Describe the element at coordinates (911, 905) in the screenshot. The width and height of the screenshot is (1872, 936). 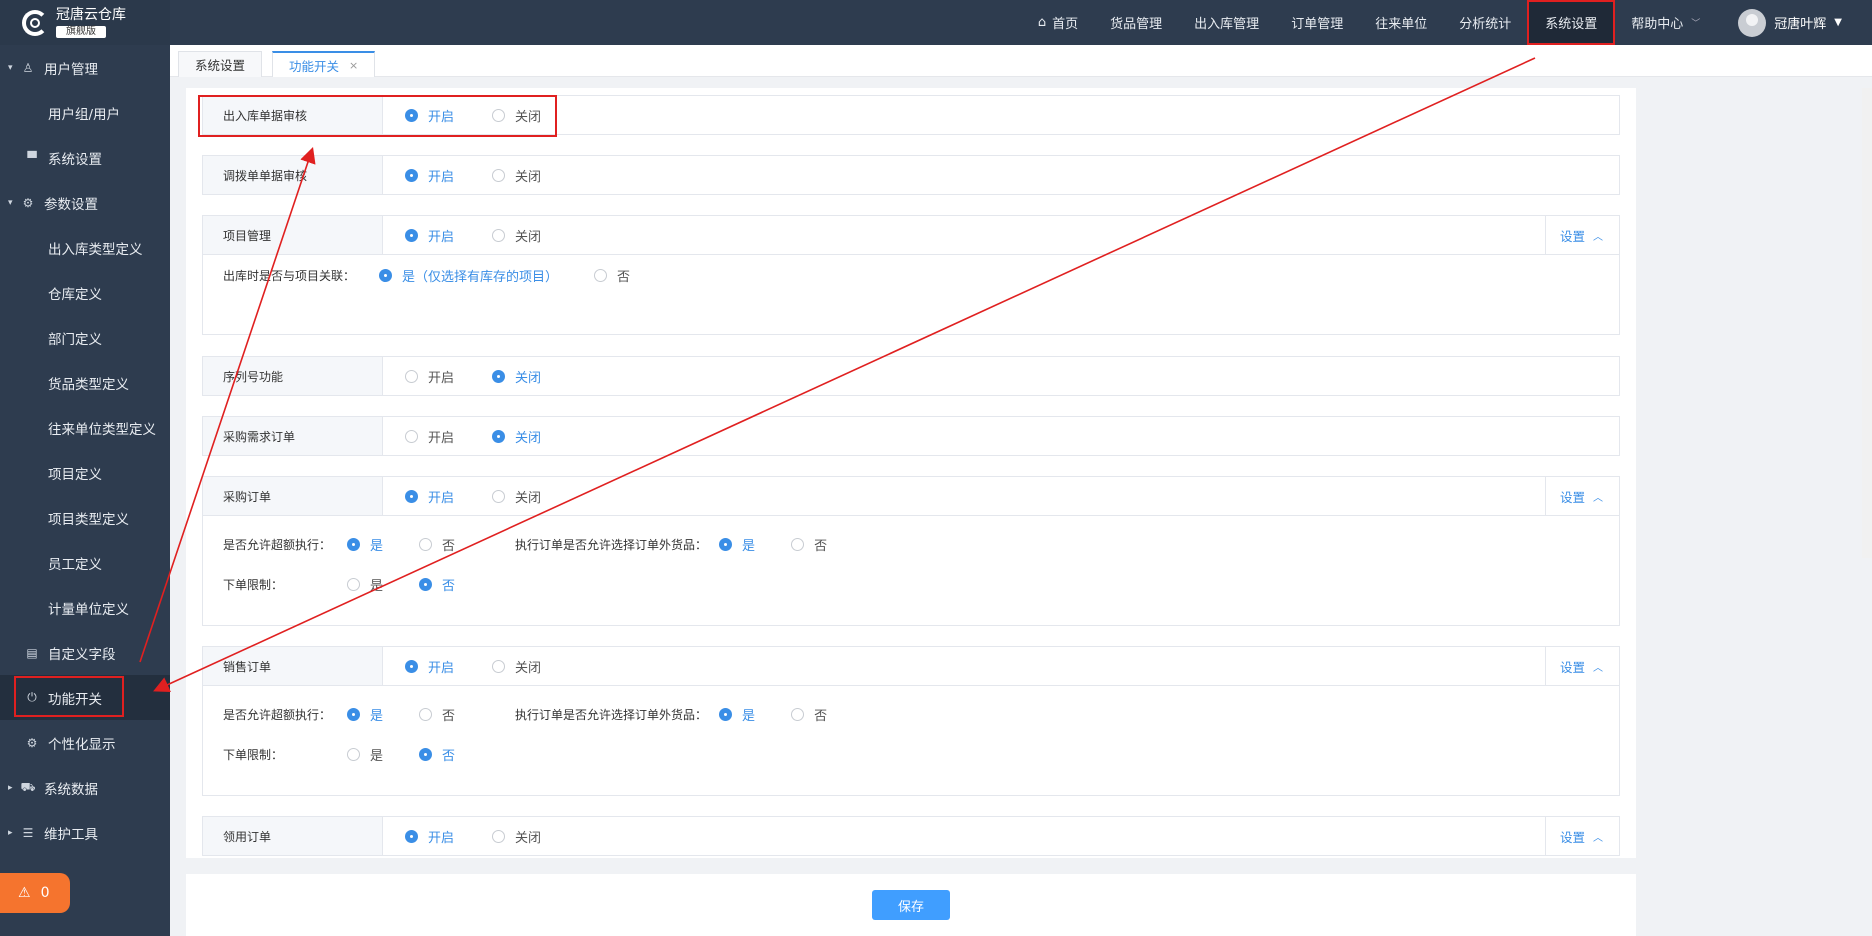
I see `save-button: 保存` at that location.